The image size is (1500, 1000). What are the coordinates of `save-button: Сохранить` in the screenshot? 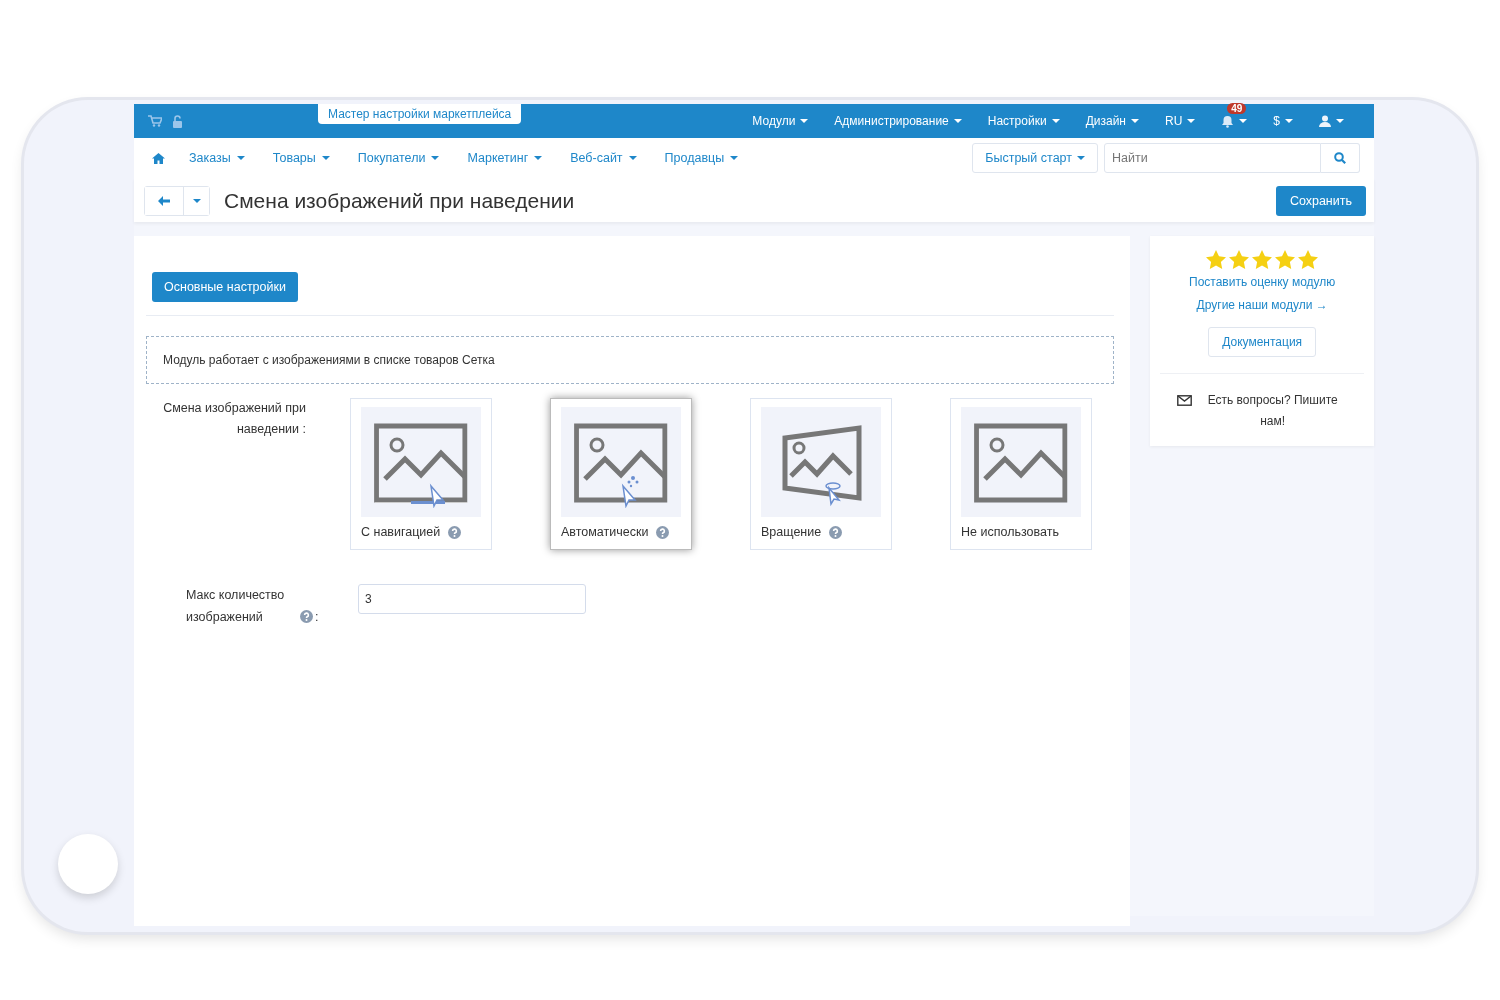 It's located at (1320, 201).